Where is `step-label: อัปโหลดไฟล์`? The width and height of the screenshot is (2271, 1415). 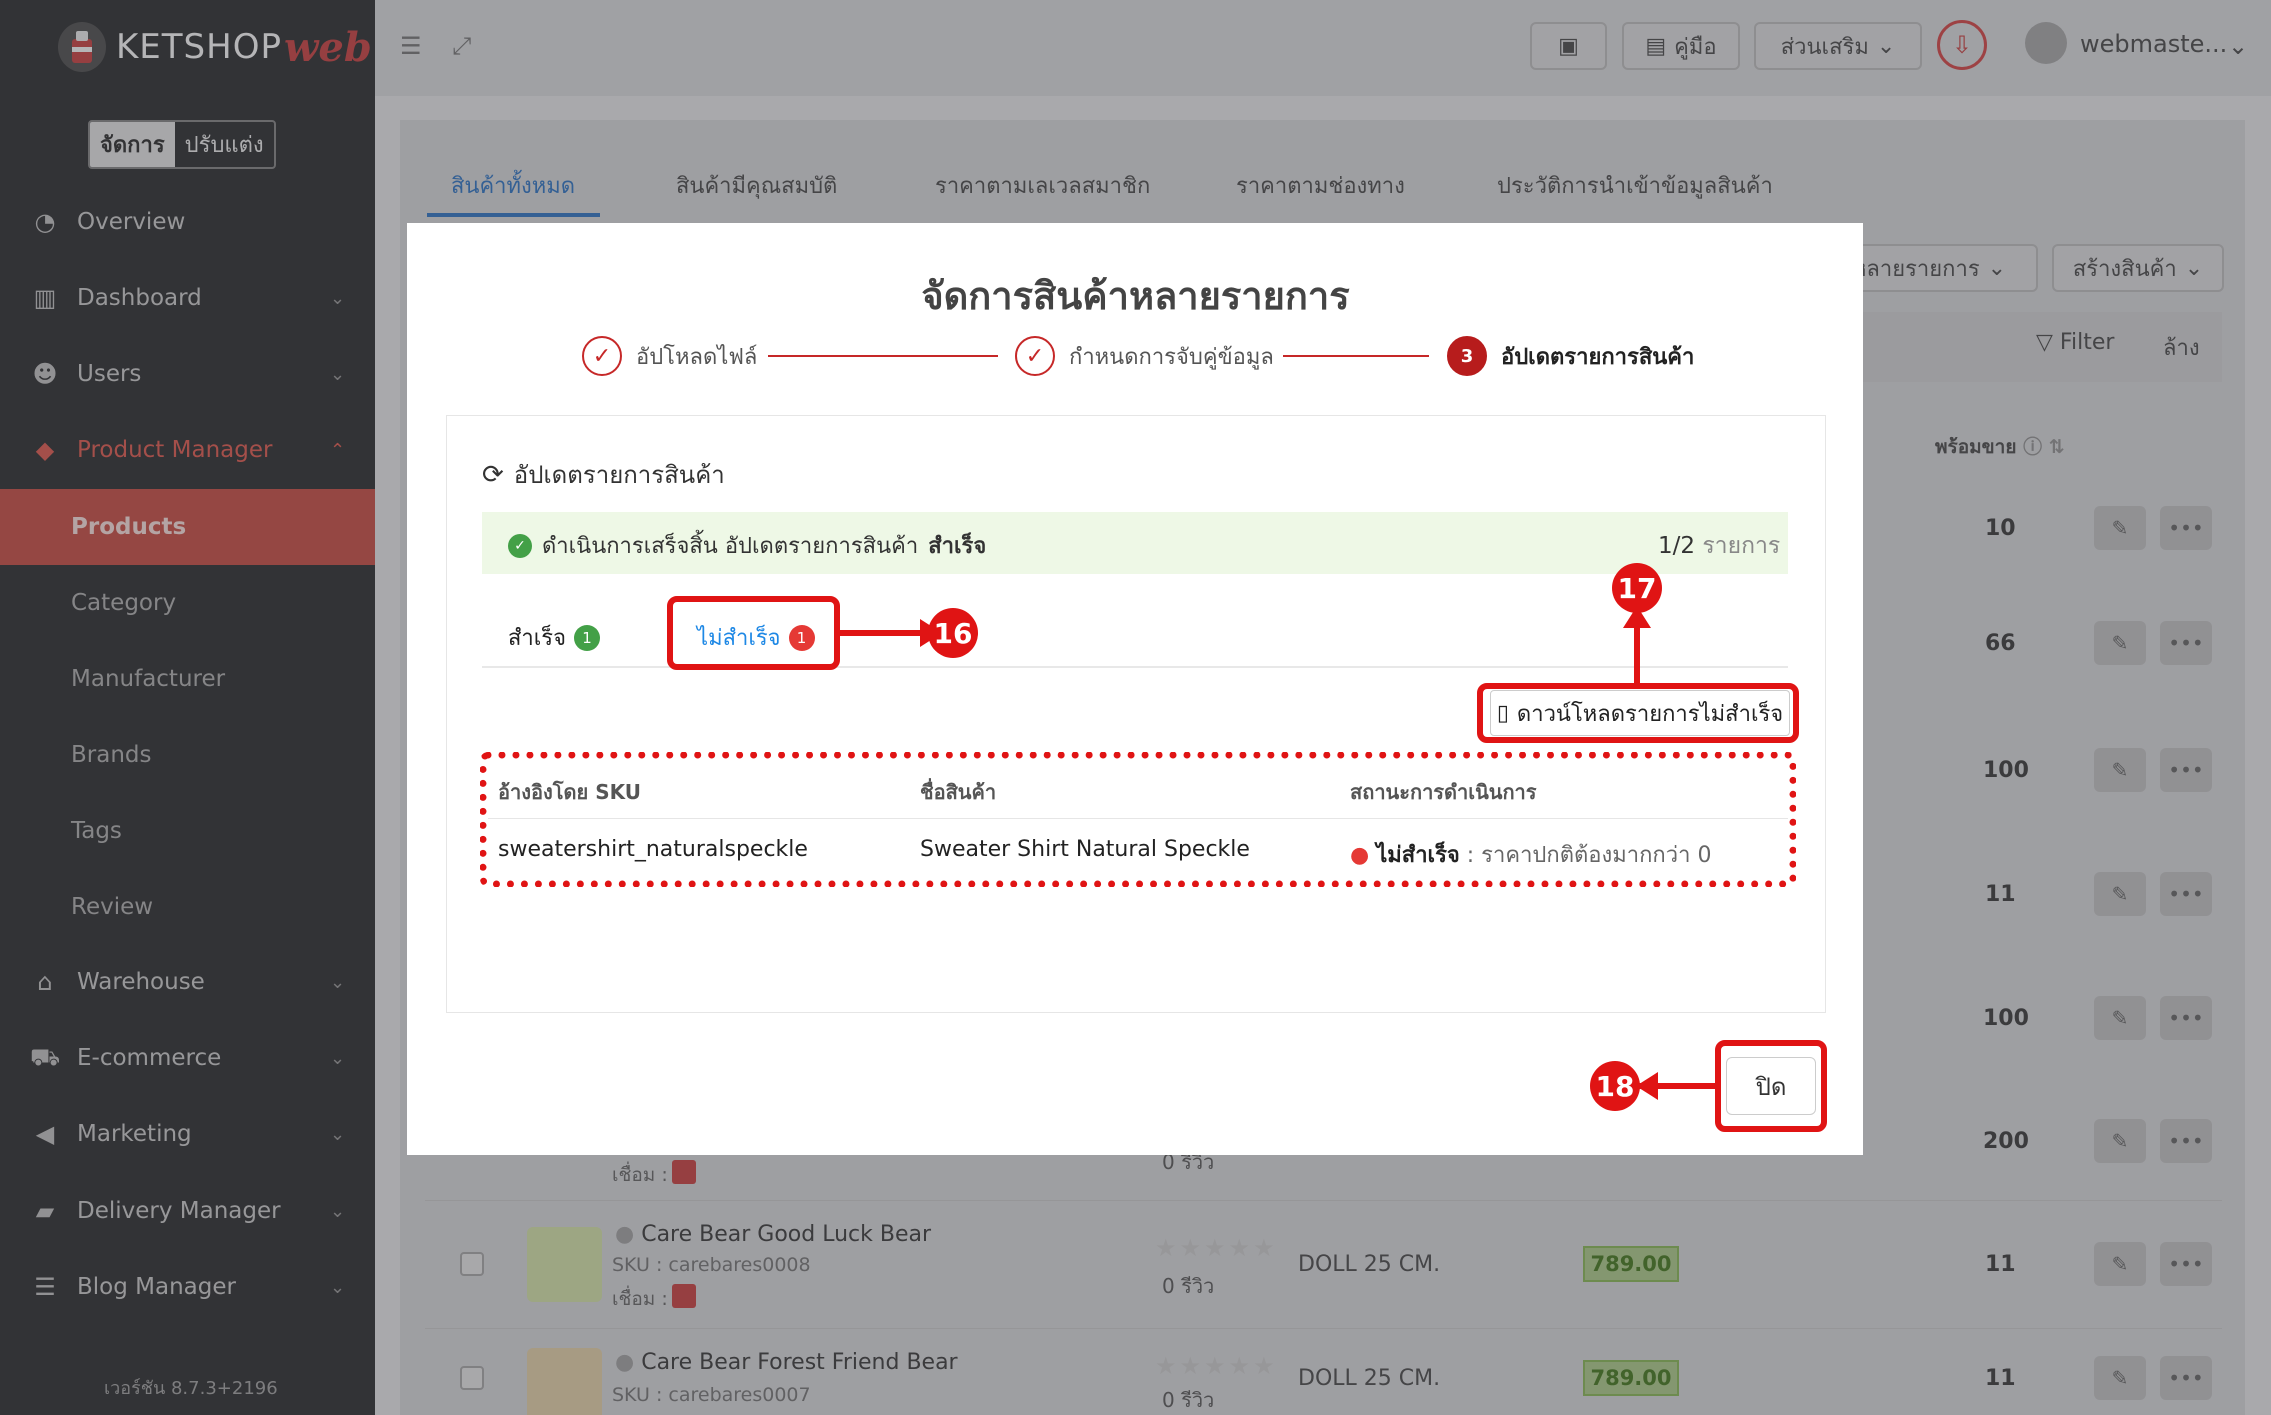 step-label: อัปโหลดไฟล์ is located at coordinates (697, 357).